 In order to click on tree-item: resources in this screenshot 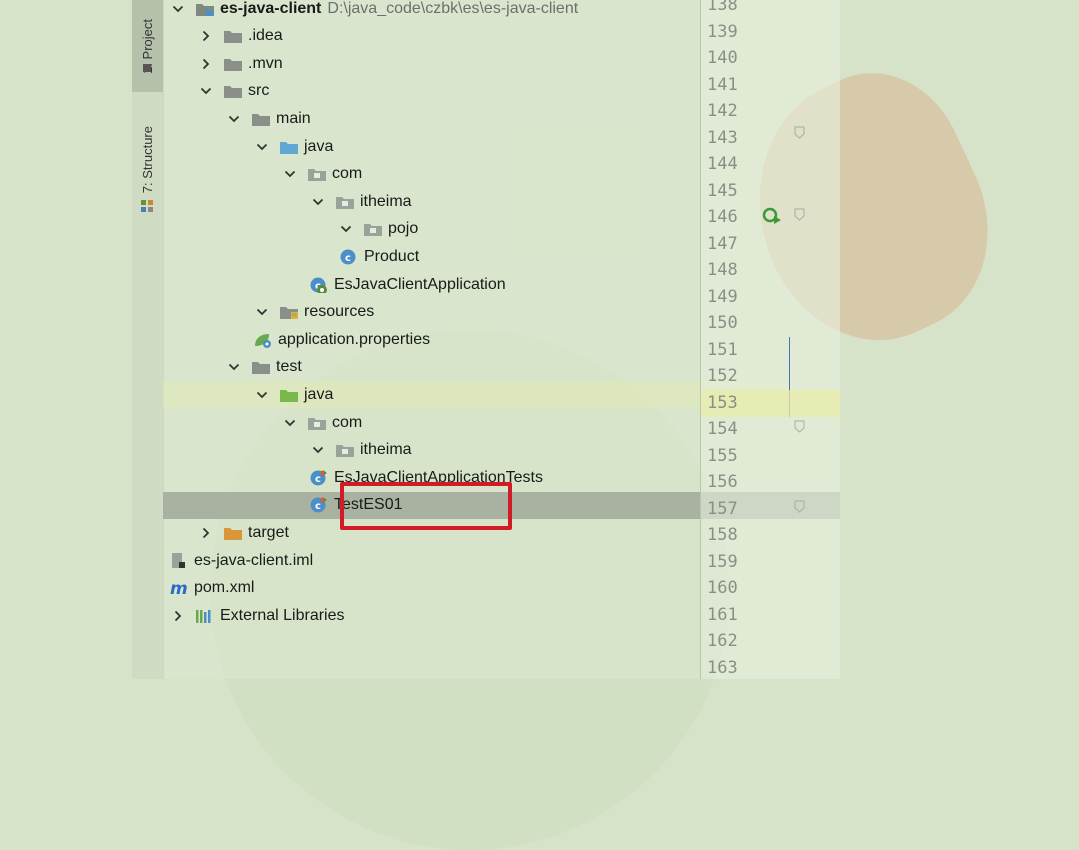, I will do `click(477, 312)`.